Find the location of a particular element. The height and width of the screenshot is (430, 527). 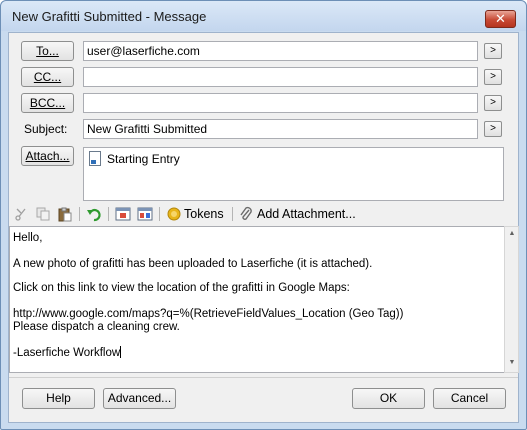

close-button: ✕ is located at coordinates (500, 19).